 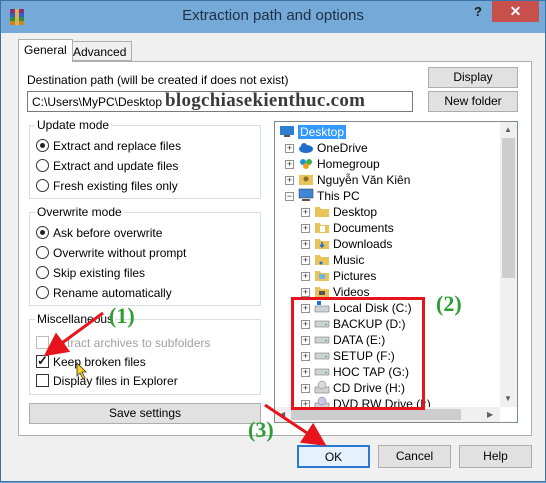 I want to click on tree-item: + OneDrive, so click(x=326, y=148).